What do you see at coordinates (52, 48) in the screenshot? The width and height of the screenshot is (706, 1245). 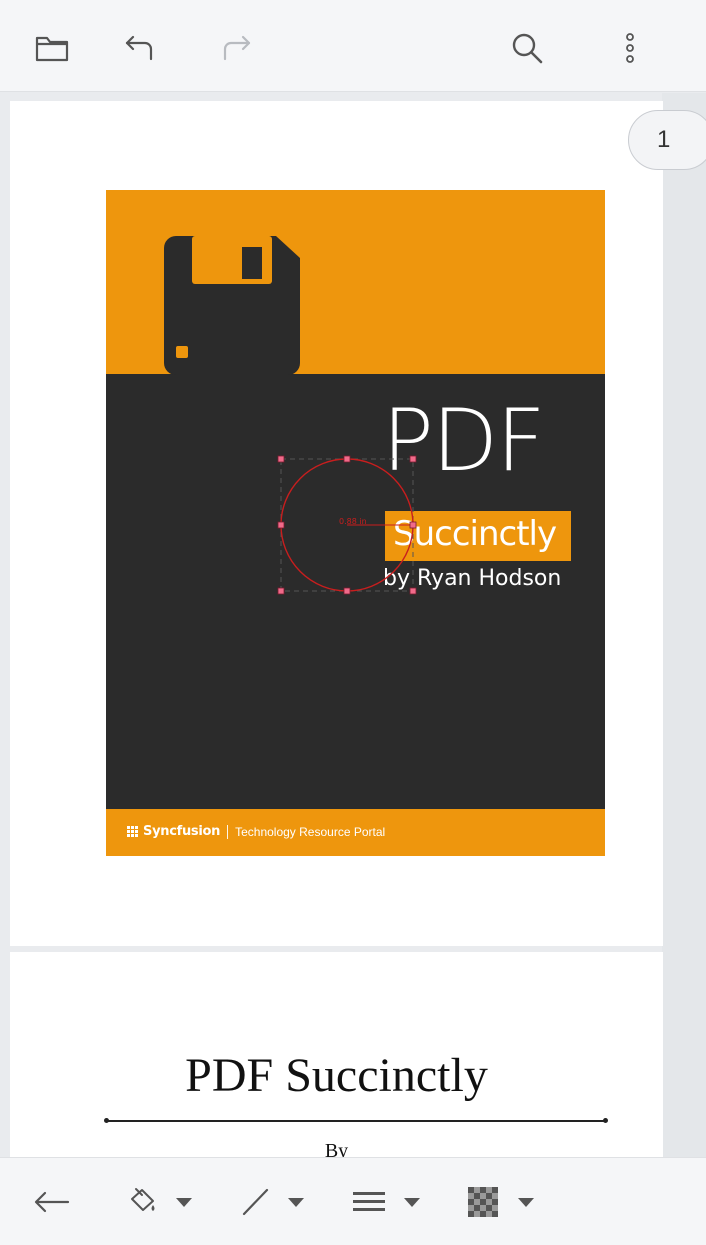 I see `folder-icon` at bounding box center [52, 48].